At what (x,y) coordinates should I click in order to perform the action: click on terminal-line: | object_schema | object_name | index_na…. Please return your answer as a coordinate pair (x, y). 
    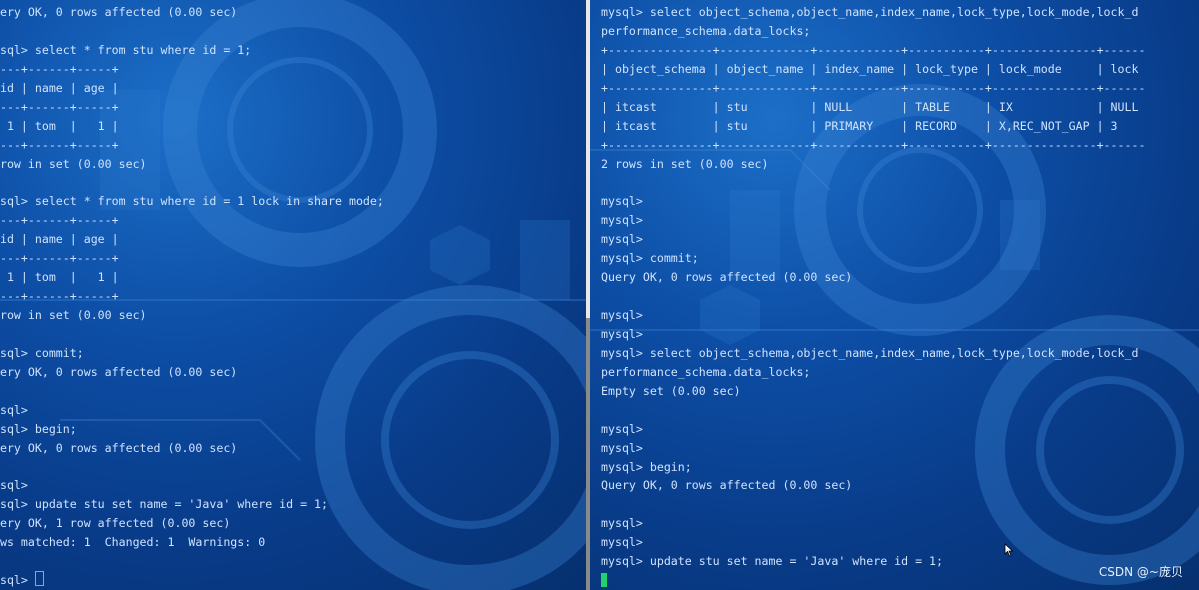
    Looking at the image, I should click on (870, 68).